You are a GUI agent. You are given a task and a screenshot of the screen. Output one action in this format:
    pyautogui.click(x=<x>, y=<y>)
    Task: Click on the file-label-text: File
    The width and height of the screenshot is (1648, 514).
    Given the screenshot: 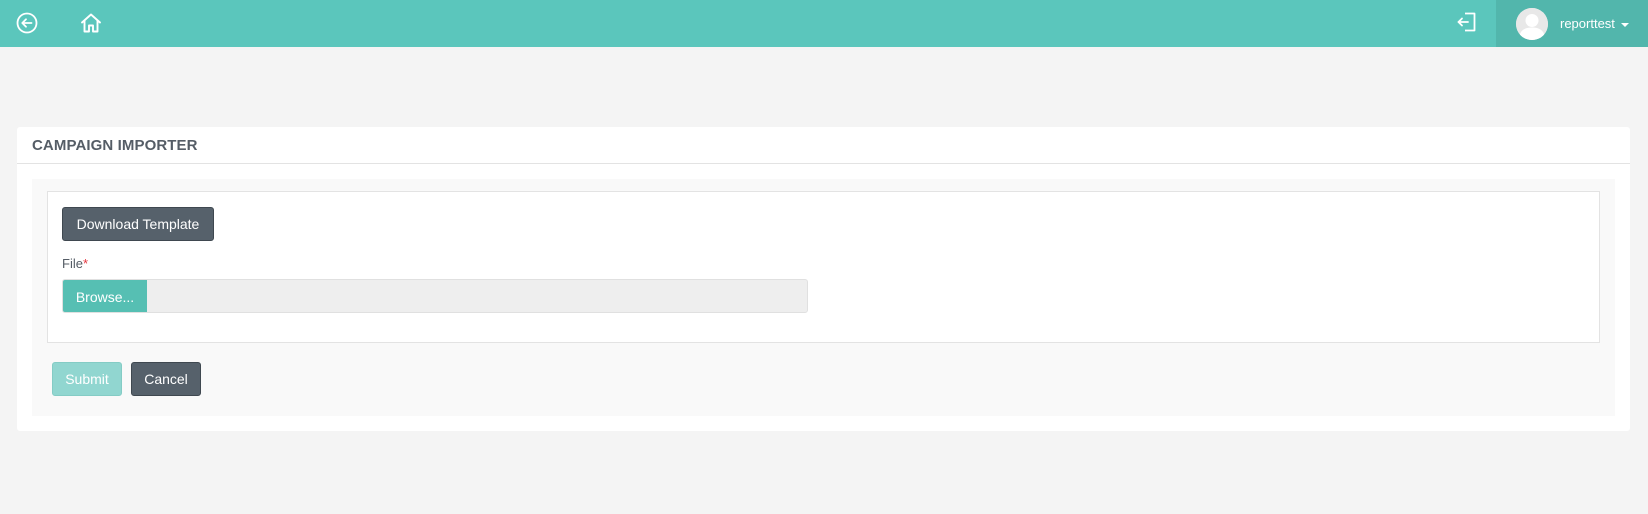 What is the action you would take?
    pyautogui.click(x=72, y=263)
    